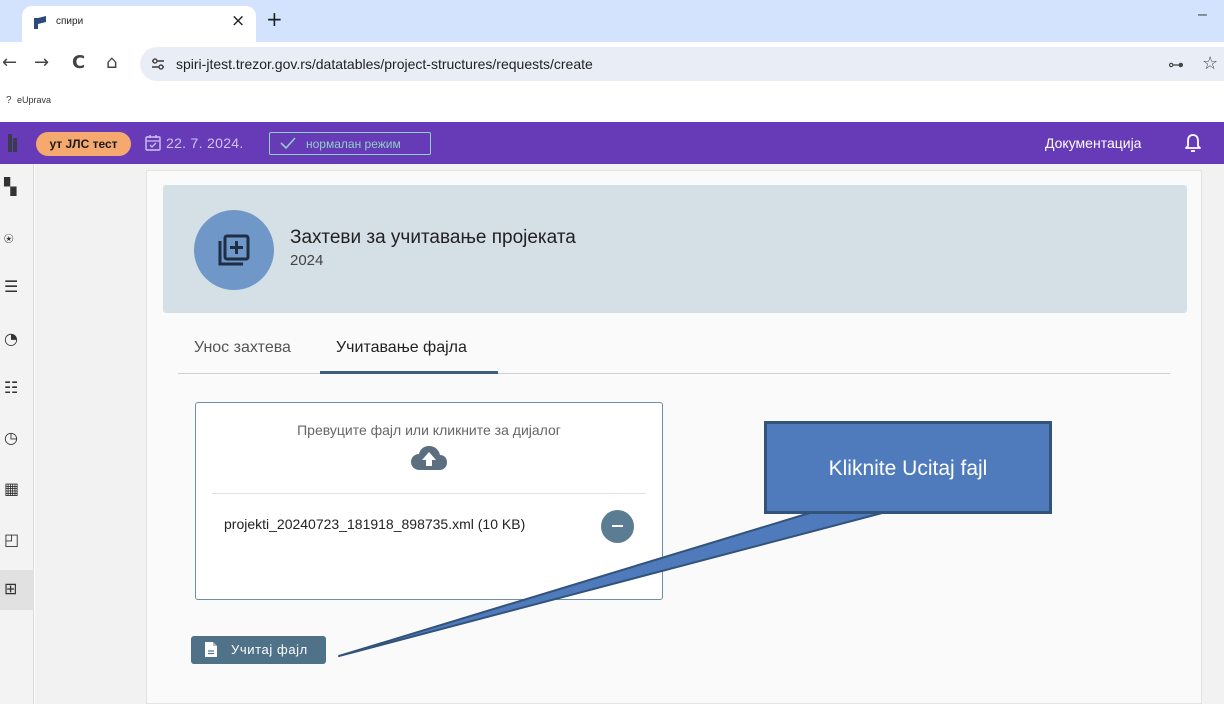  What do you see at coordinates (9, 62) in the screenshot?
I see `back-icon: ←` at bounding box center [9, 62].